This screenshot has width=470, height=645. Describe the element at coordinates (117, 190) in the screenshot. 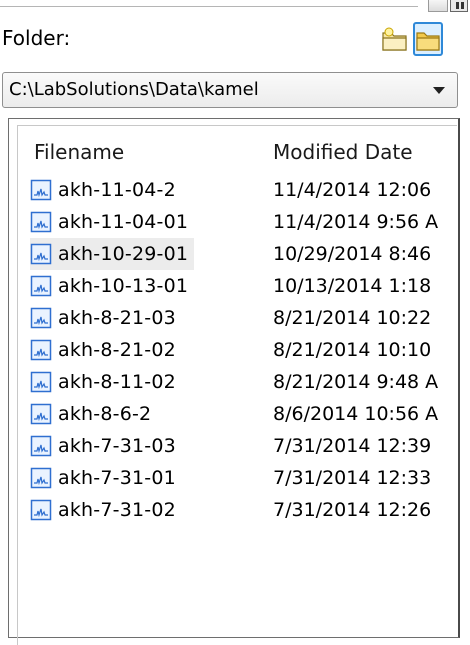

I see `filename-text: akh-11-04-2` at that location.